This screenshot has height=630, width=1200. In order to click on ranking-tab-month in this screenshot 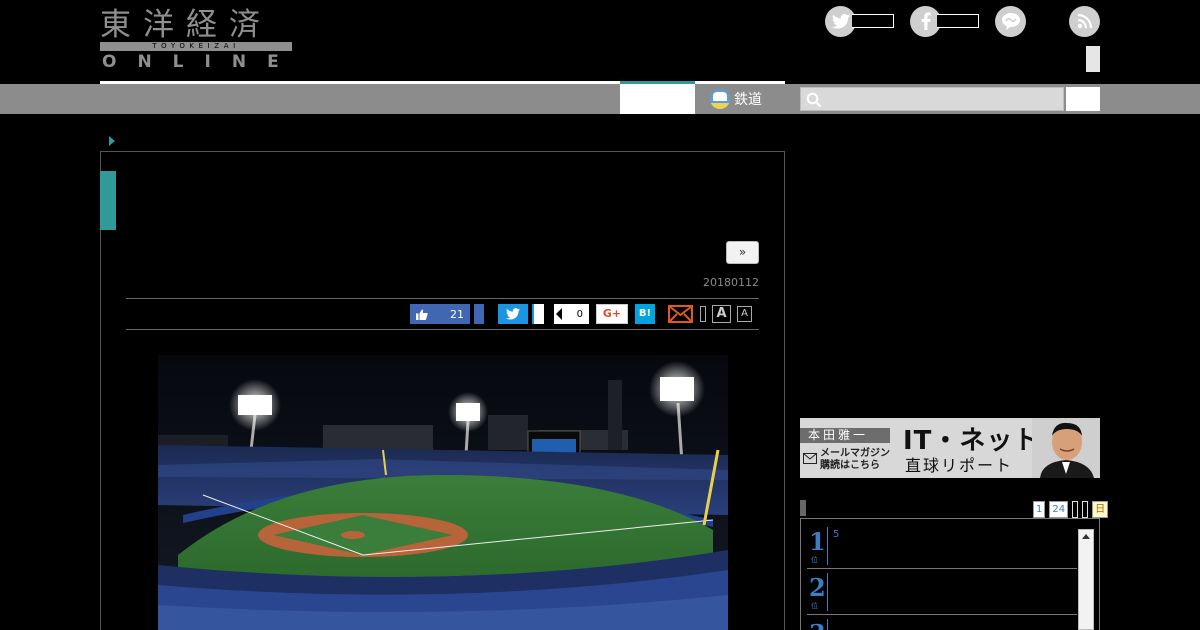, I will do `click(1085, 509)`.